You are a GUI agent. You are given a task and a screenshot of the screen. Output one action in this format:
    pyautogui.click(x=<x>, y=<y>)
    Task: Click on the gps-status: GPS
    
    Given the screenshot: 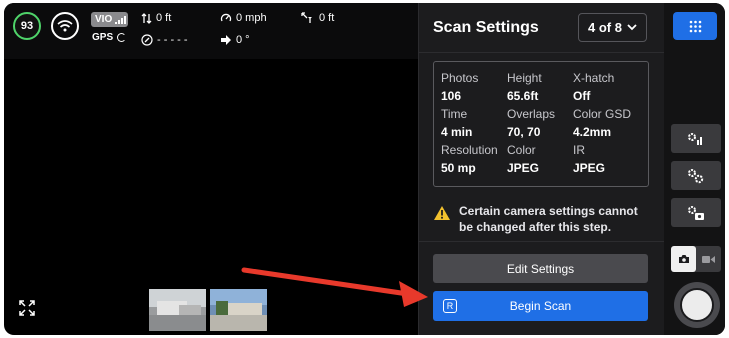 What is the action you would take?
    pyautogui.click(x=109, y=37)
    